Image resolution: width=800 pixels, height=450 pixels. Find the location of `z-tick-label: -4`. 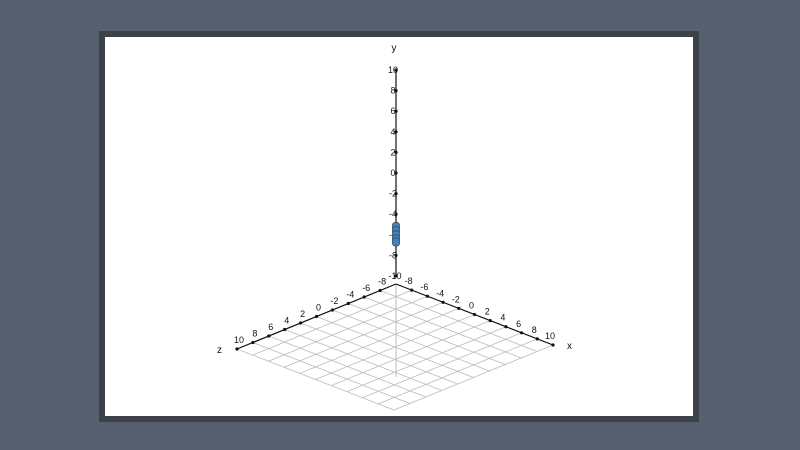

z-tick-label: -4 is located at coordinates (350, 295).